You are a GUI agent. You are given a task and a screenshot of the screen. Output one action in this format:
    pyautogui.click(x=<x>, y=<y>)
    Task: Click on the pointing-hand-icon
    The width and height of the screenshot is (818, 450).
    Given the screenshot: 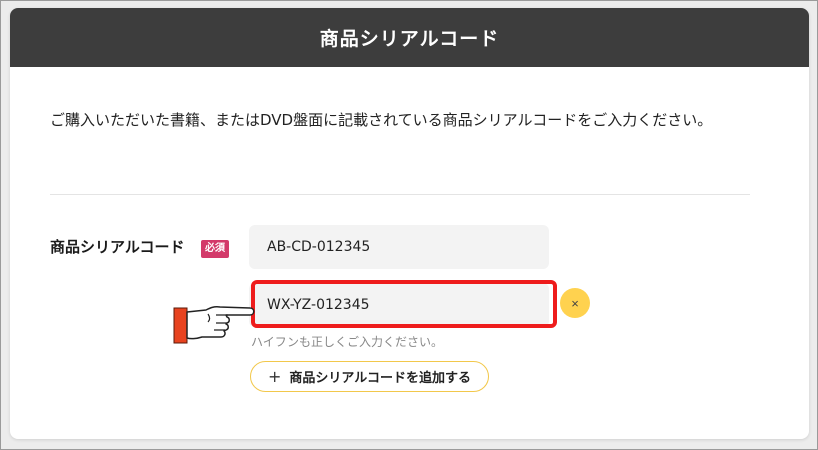 What is the action you would take?
    pyautogui.click(x=214, y=325)
    